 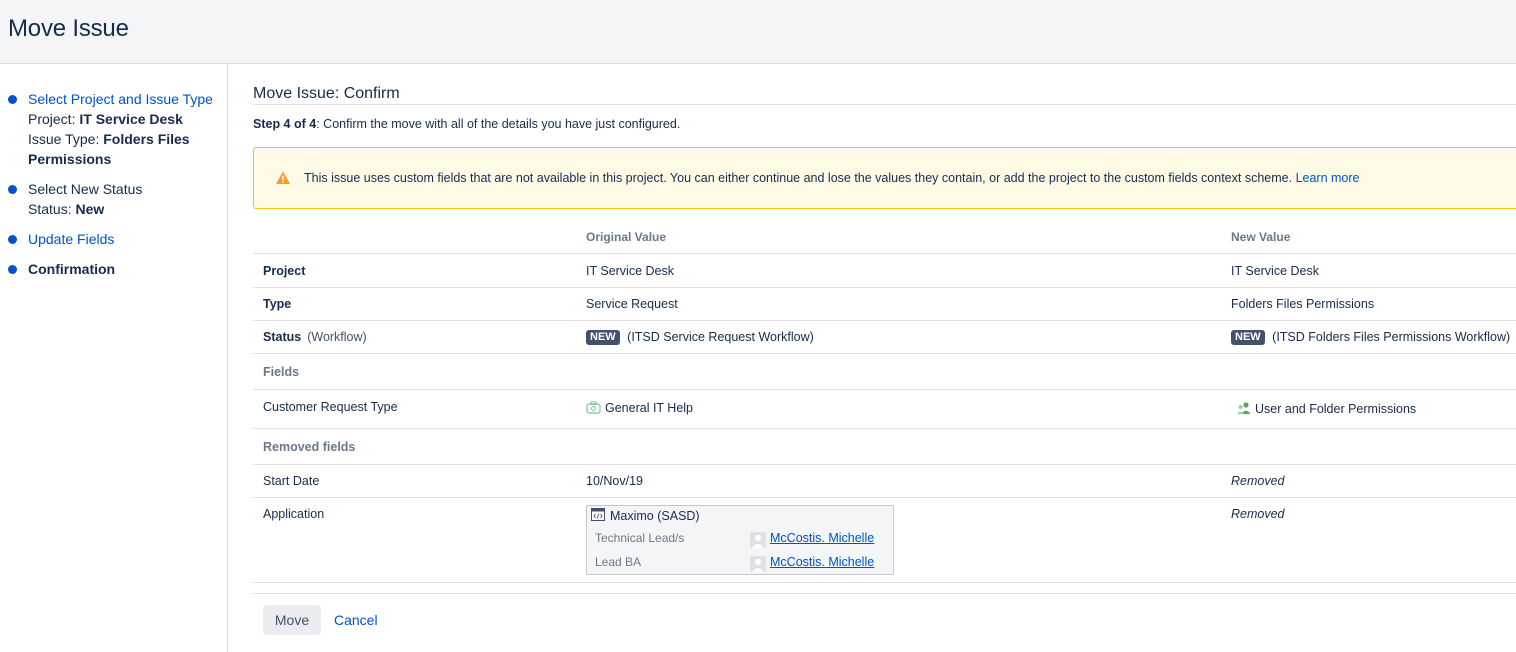 What do you see at coordinates (618, 562) in the screenshot?
I see `lead-ba-label: Lead BA` at bounding box center [618, 562].